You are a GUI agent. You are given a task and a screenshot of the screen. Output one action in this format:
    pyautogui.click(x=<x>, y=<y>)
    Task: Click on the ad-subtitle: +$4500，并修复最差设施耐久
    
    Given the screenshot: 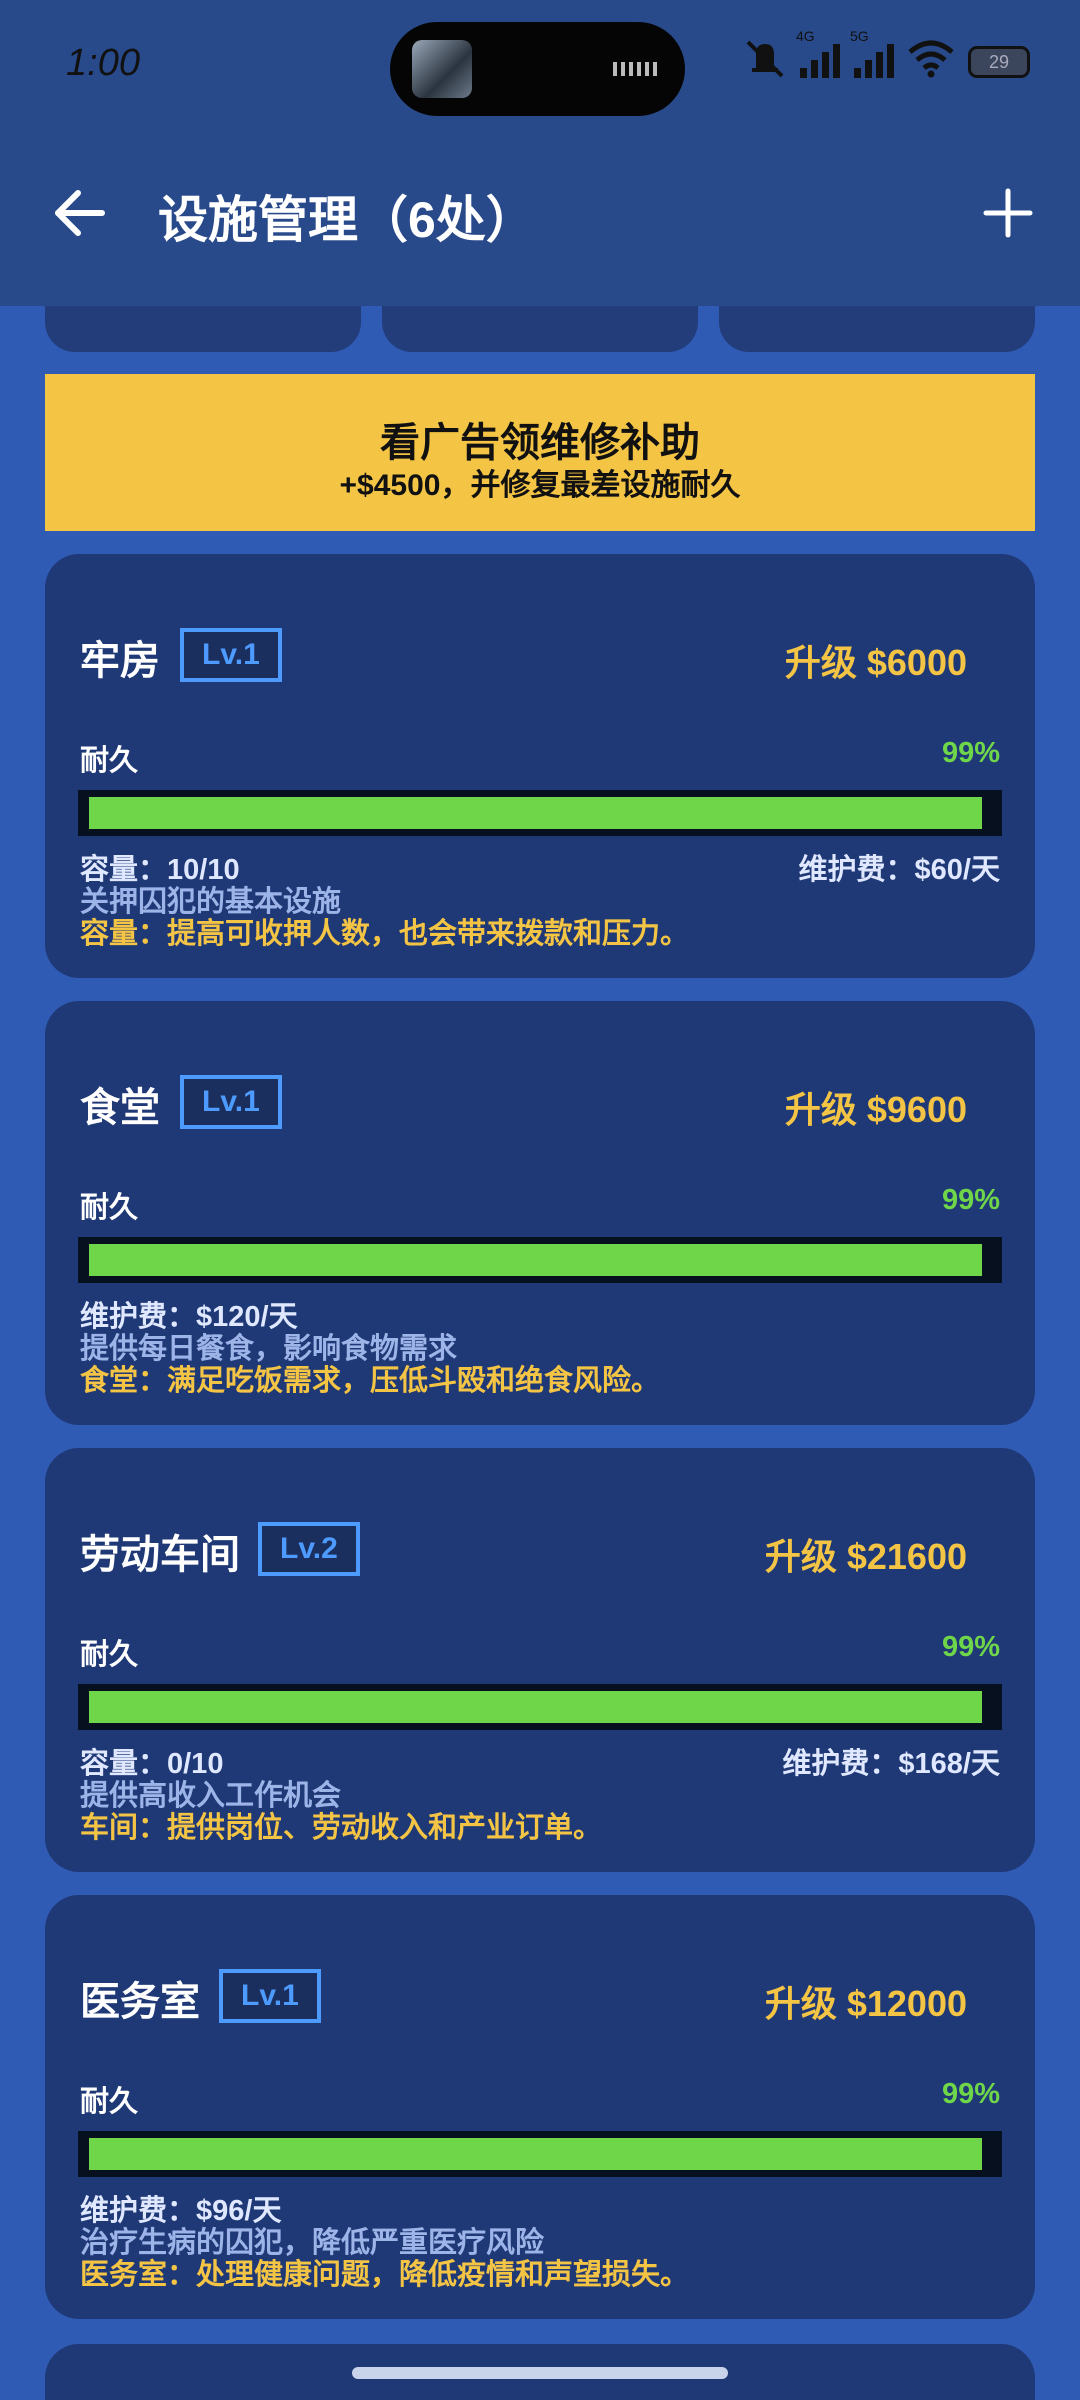 What is the action you would take?
    pyautogui.click(x=540, y=485)
    